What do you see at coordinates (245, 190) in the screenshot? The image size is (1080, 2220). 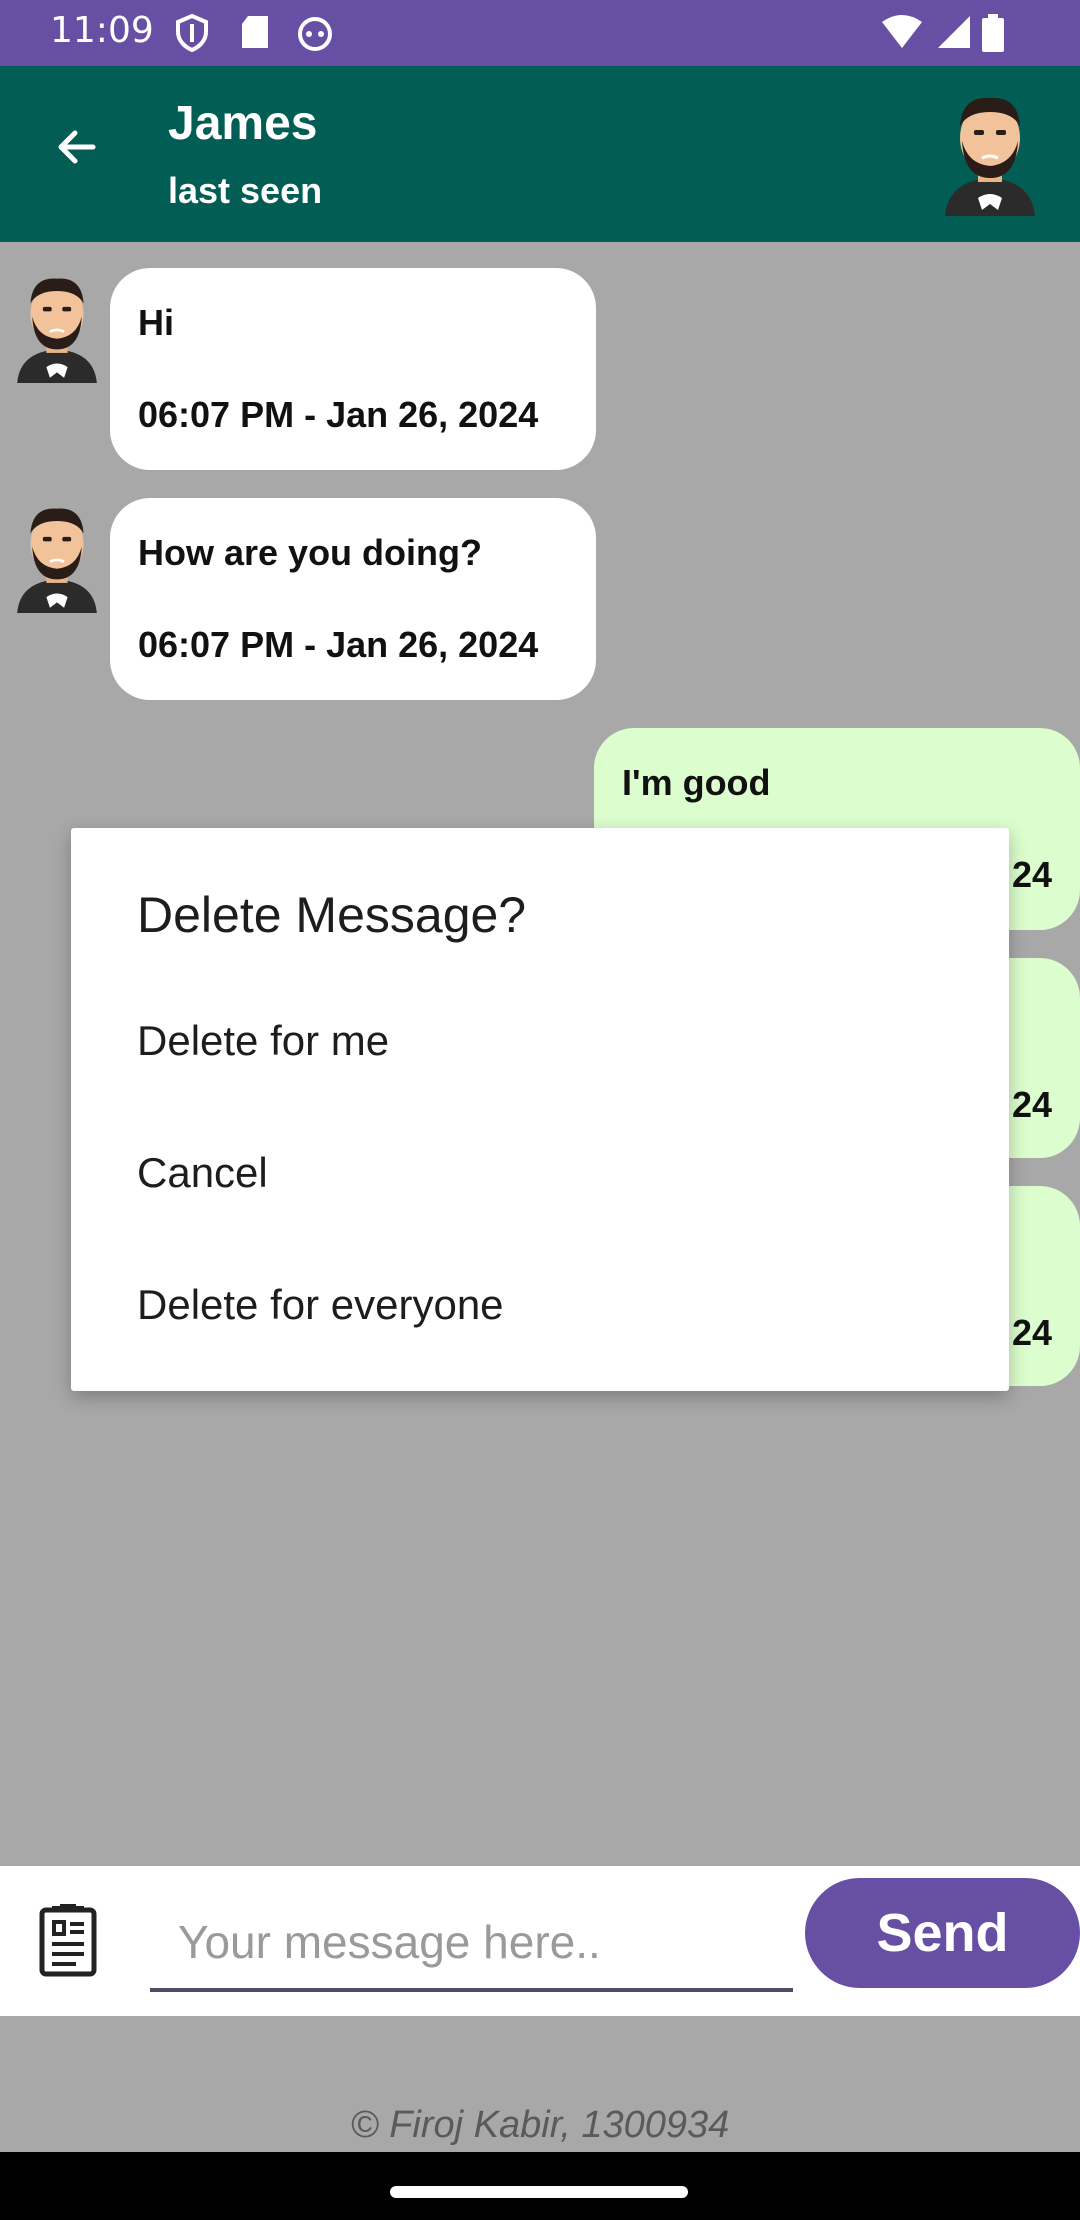 I see `last-seen-status: last seen` at bounding box center [245, 190].